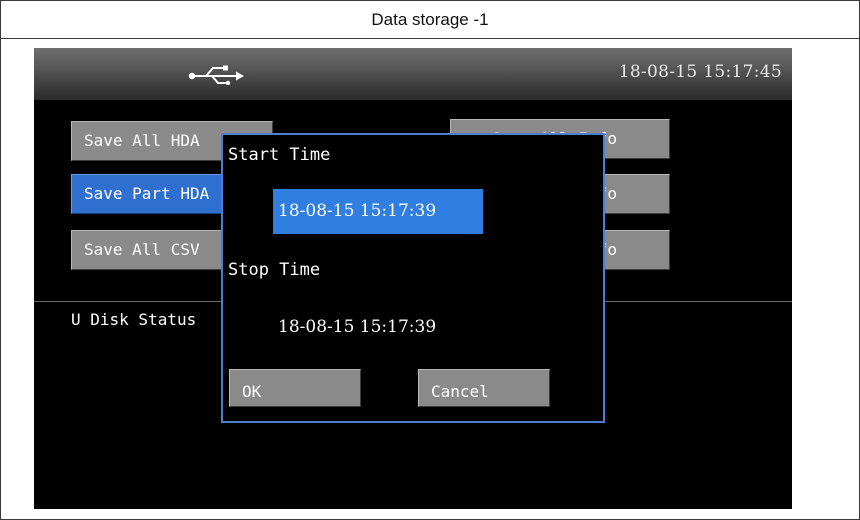 The height and width of the screenshot is (520, 860). Describe the element at coordinates (430, 20) in the screenshot. I see `window-caption: Data storage -1` at that location.